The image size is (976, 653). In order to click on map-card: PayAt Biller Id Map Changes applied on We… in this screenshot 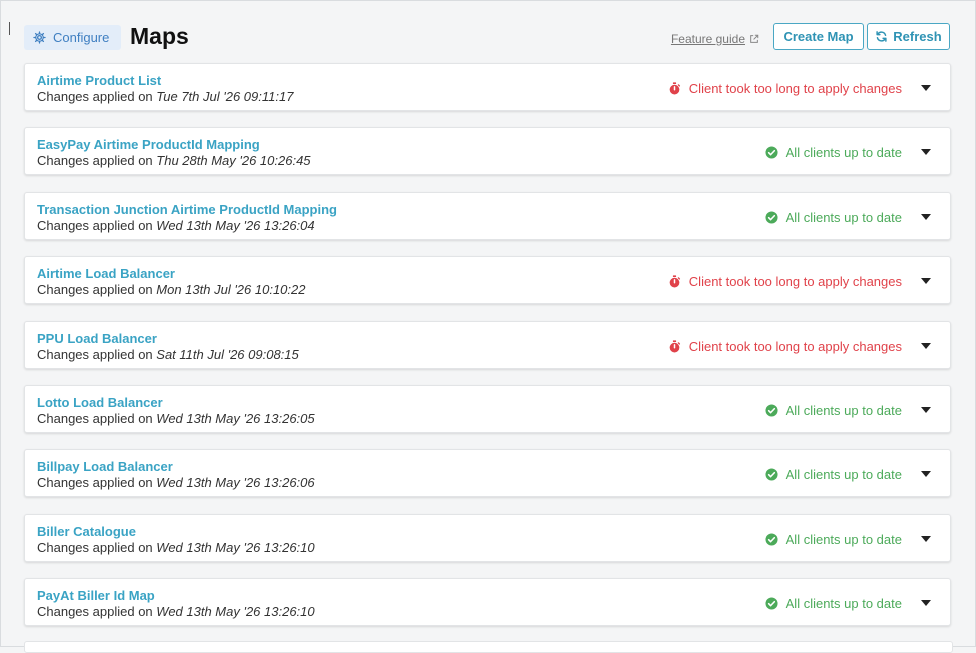, I will do `click(487, 602)`.